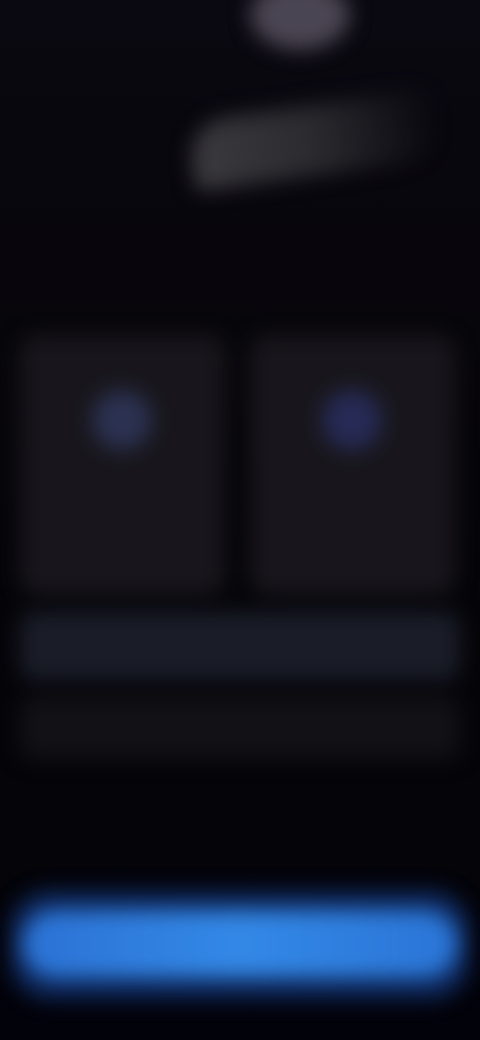 The image size is (480, 1040). What do you see at coordinates (240, 30) in the screenshot?
I see `status-bar` at bounding box center [240, 30].